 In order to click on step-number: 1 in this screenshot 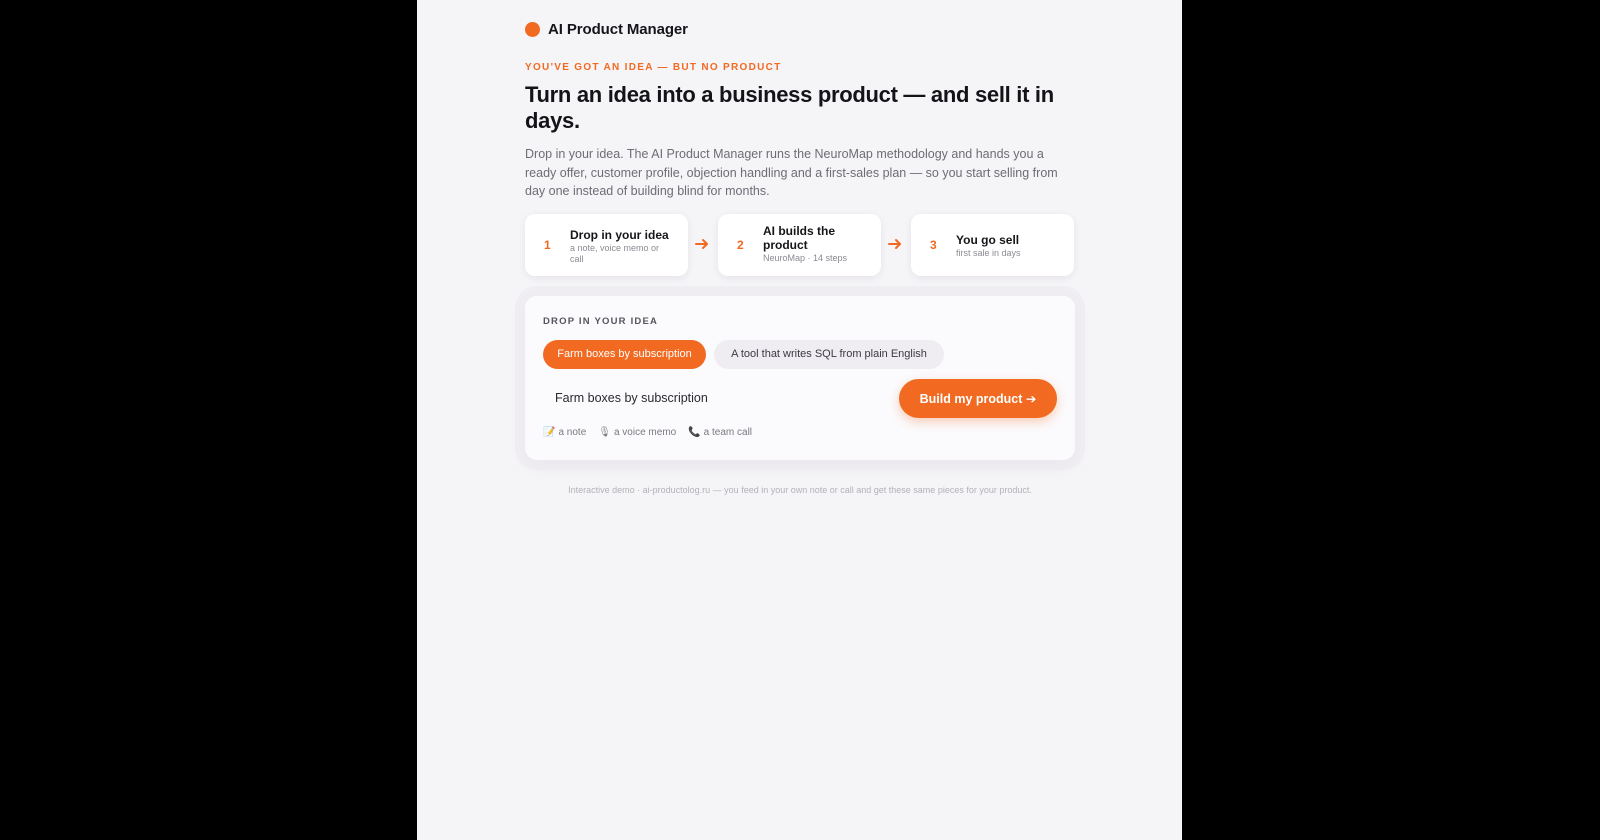, I will do `click(547, 245)`.